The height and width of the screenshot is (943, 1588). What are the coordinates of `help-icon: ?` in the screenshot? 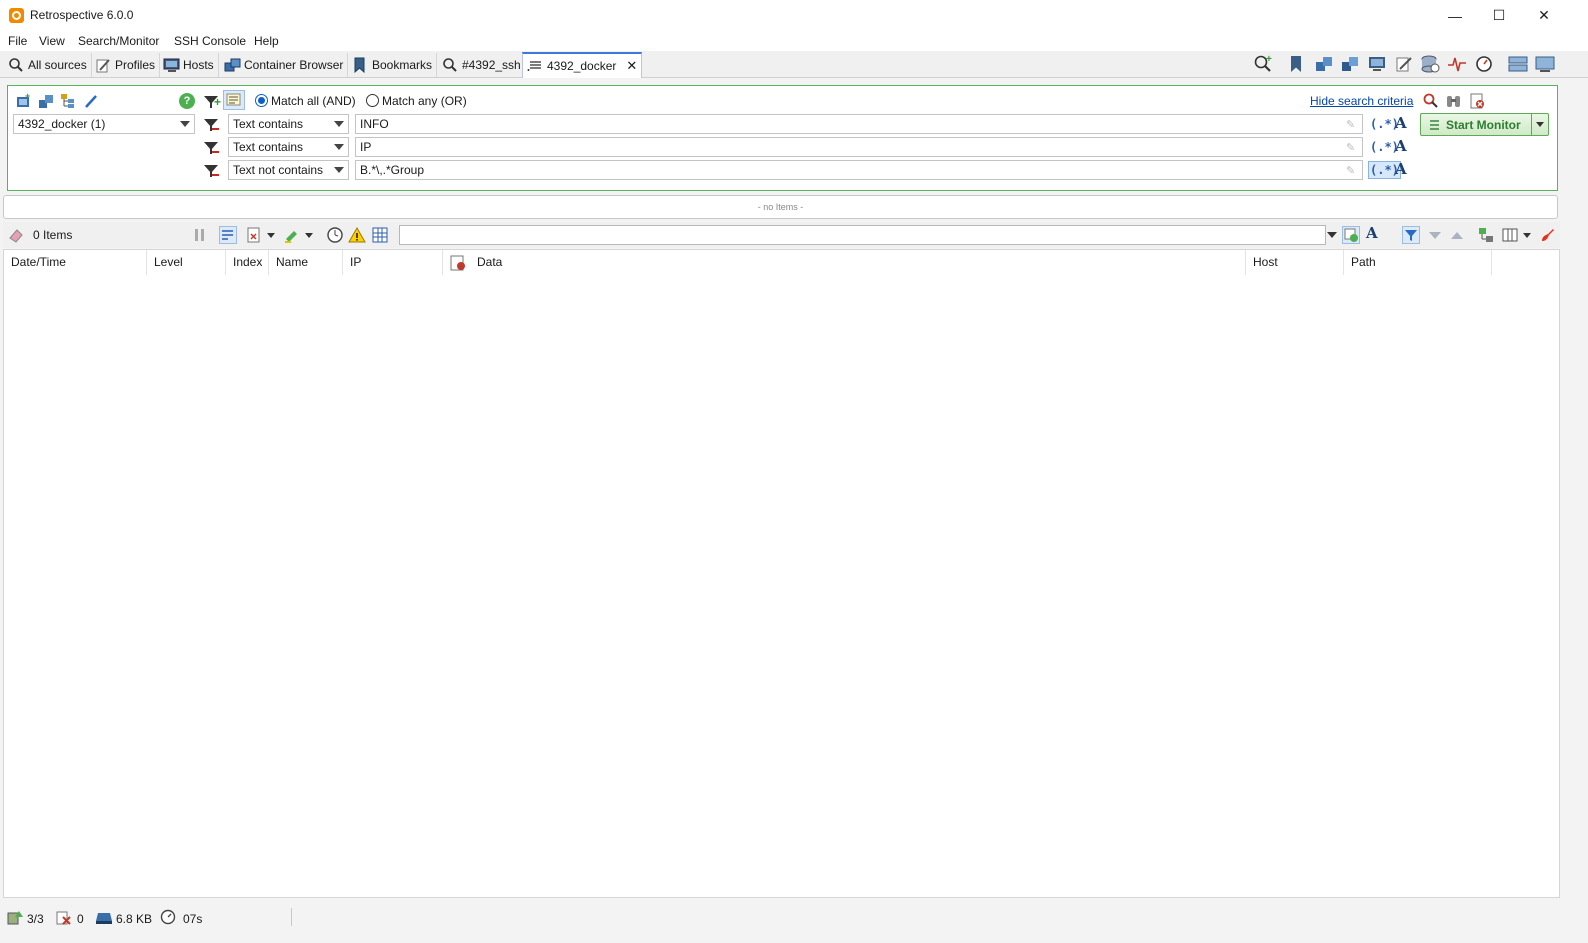 It's located at (187, 101).